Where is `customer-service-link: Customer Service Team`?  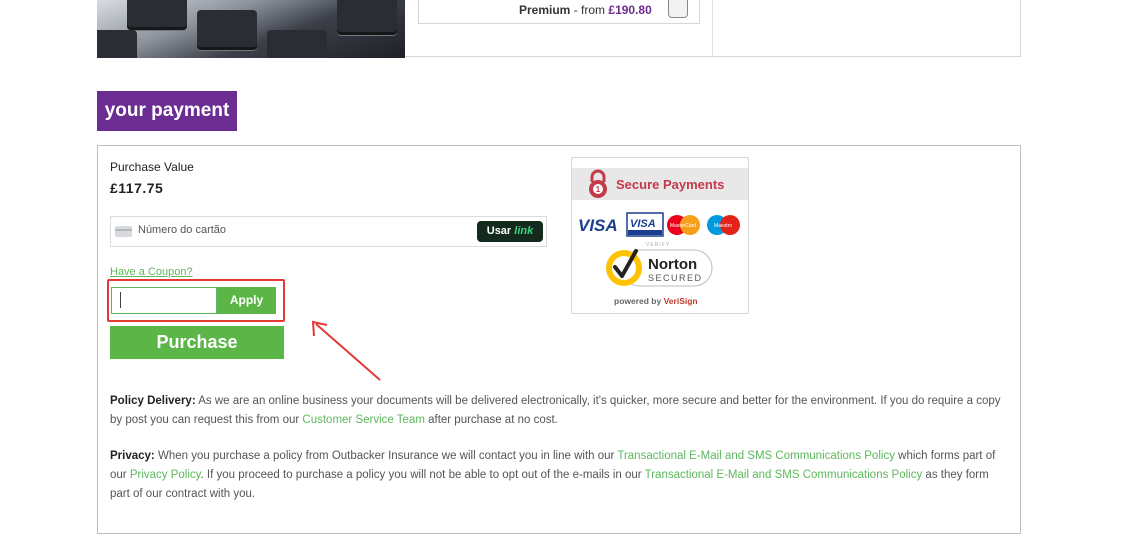 customer-service-link: Customer Service Team is located at coordinates (363, 420).